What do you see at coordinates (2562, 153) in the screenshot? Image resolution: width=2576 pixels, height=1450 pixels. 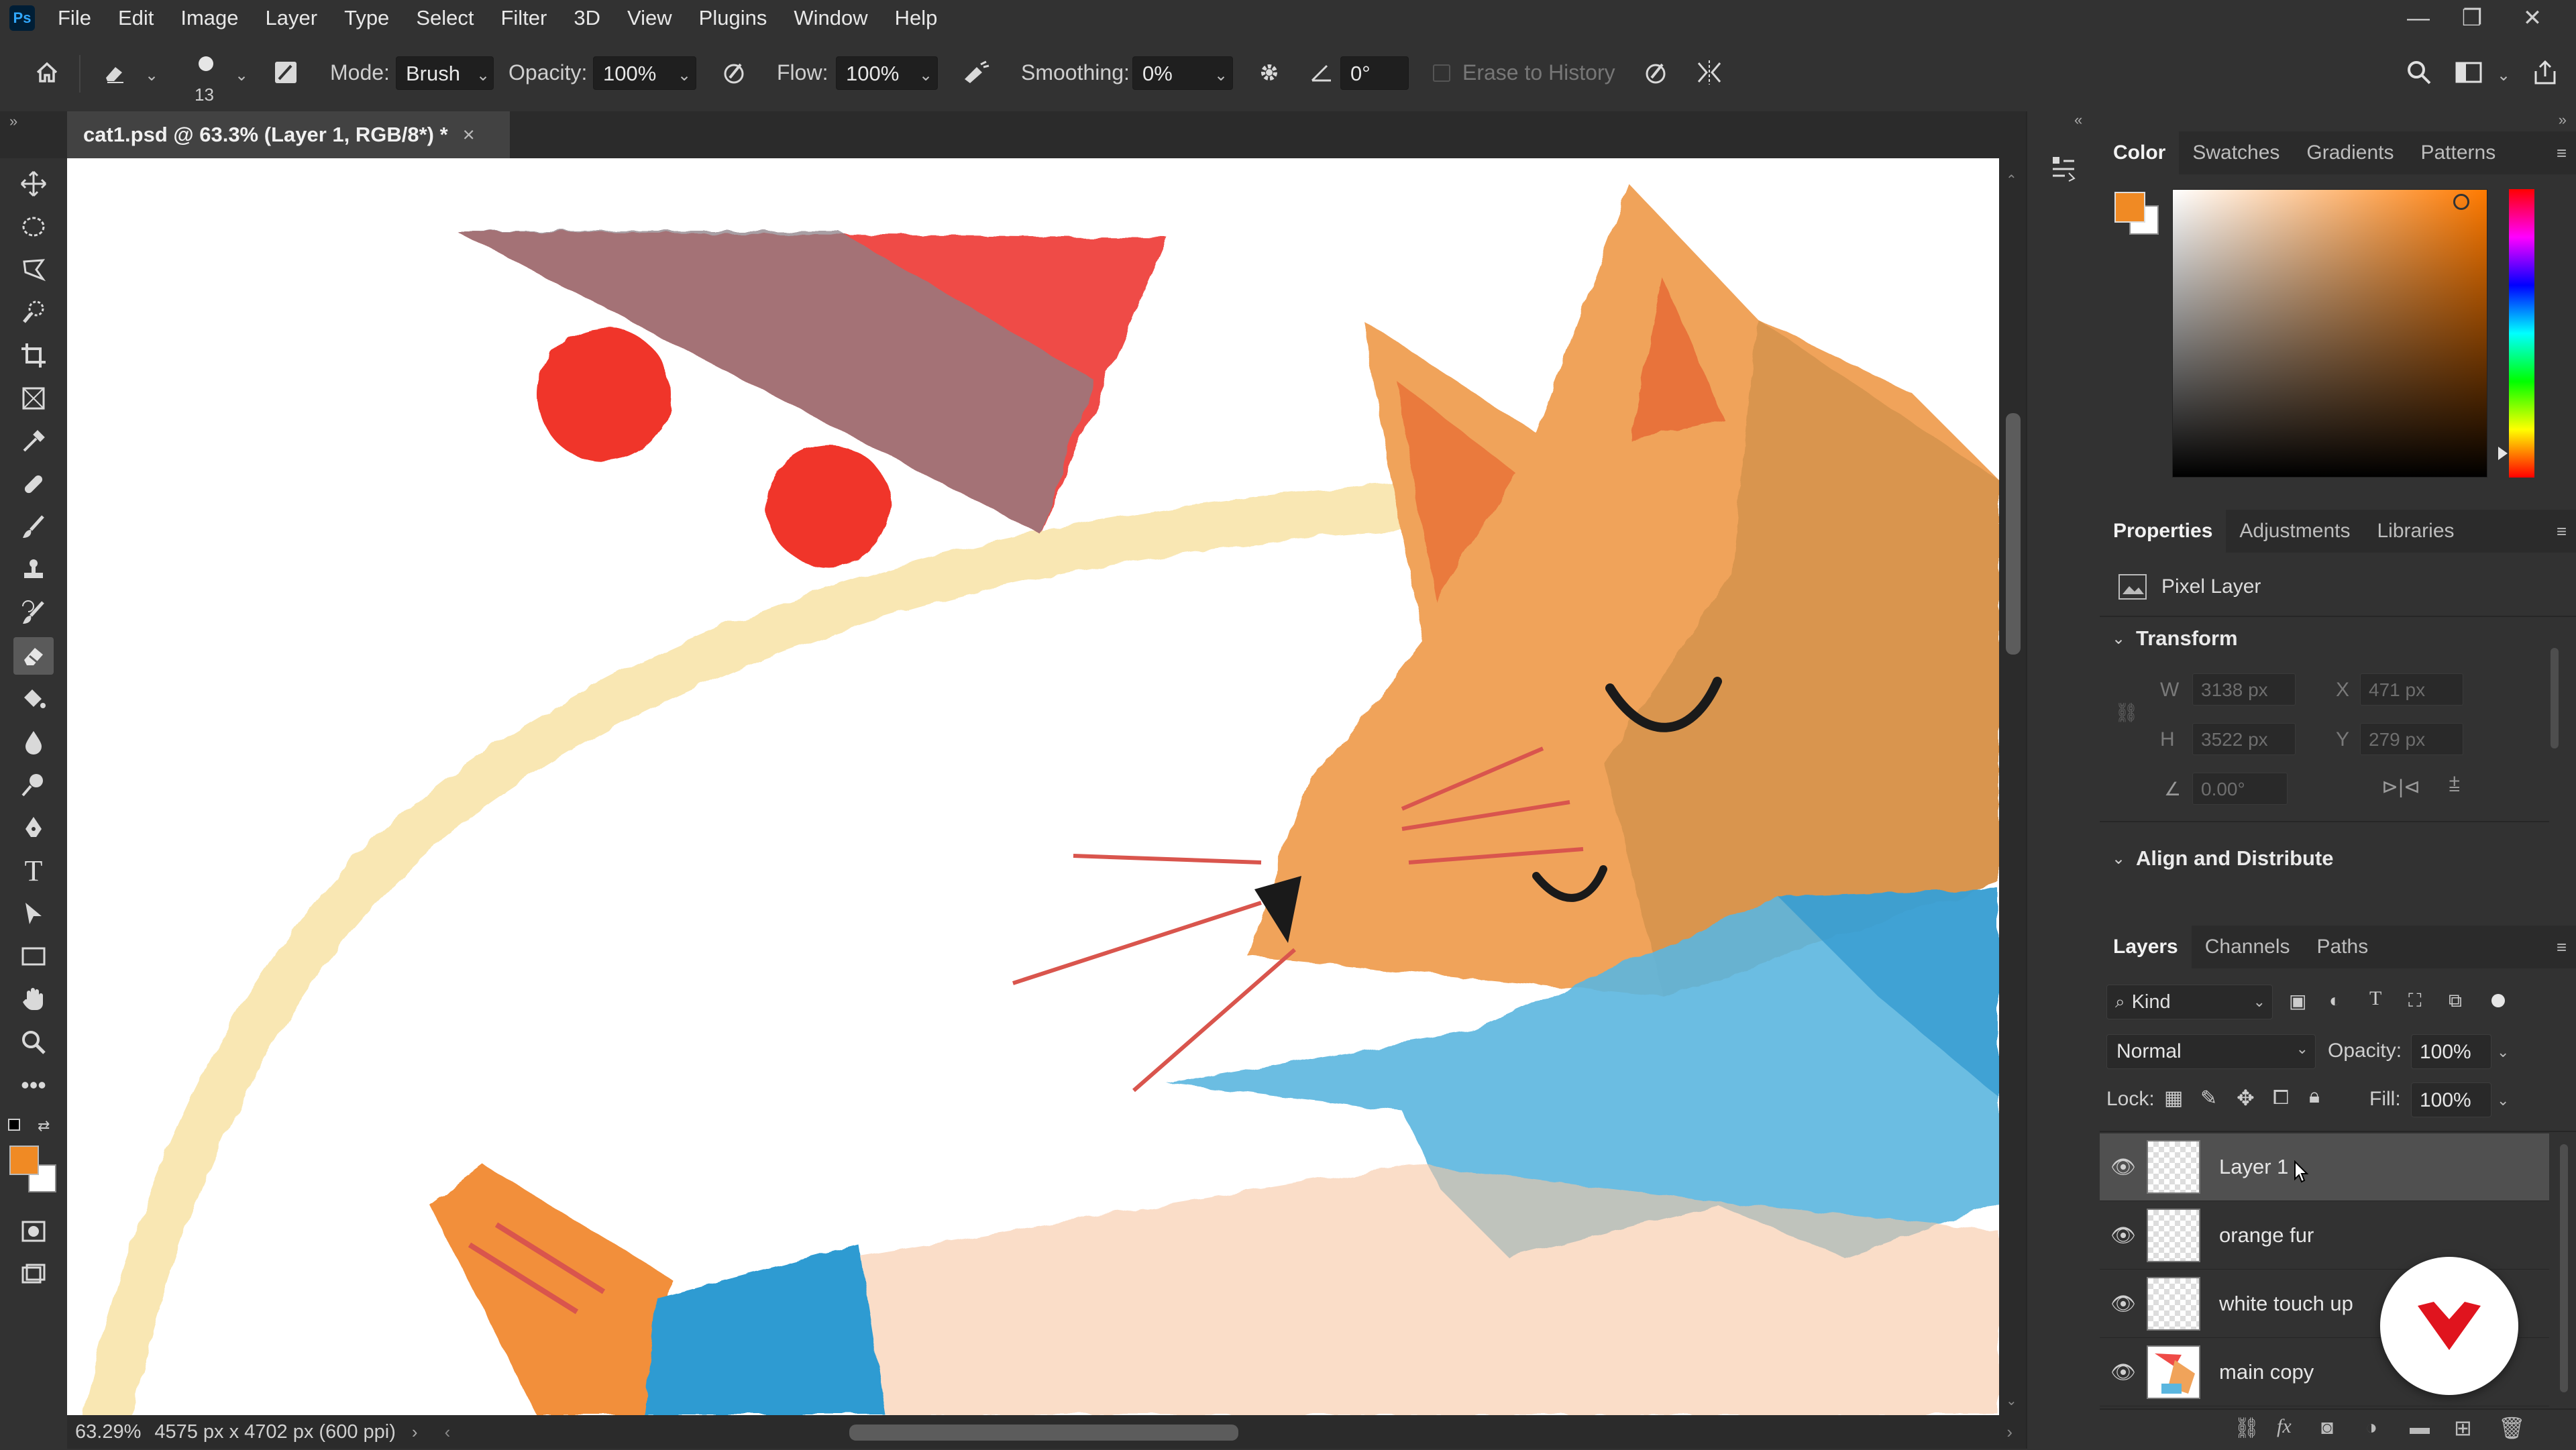 I see `color-panel-menu-icon: ≡` at bounding box center [2562, 153].